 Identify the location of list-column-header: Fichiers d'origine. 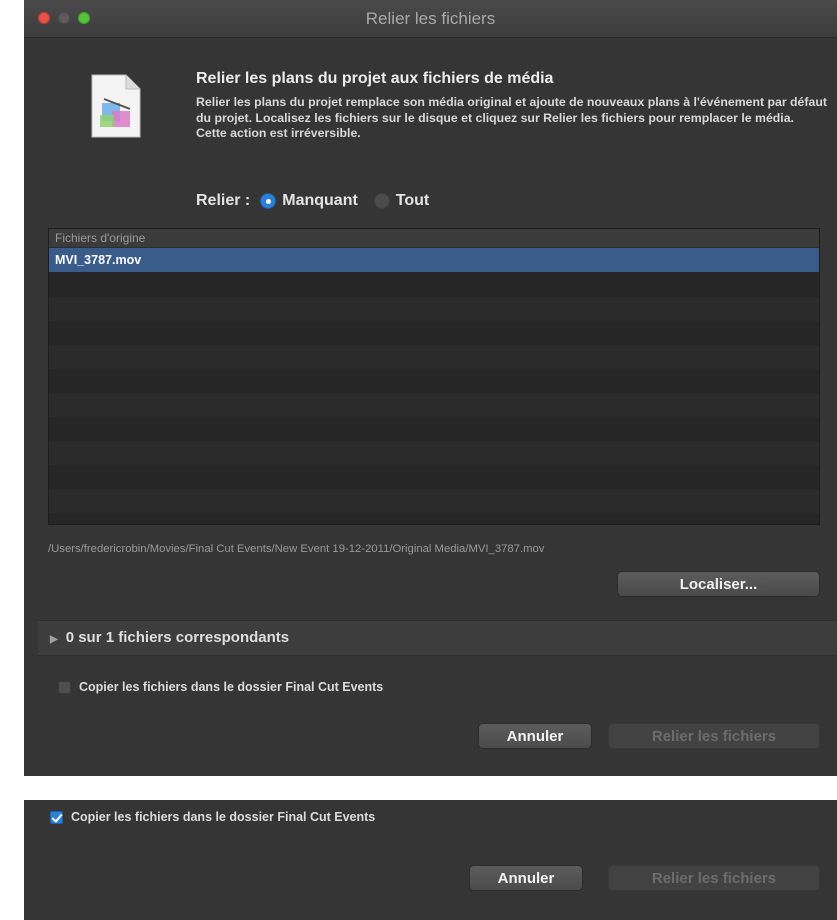
(434, 238).